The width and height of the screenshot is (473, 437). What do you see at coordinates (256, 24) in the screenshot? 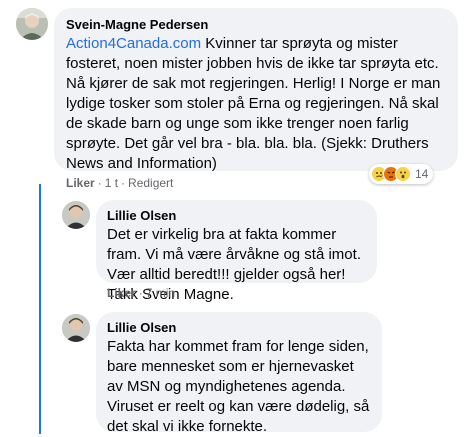
I see `comment-author: Svein-Magne Pedersen` at bounding box center [256, 24].